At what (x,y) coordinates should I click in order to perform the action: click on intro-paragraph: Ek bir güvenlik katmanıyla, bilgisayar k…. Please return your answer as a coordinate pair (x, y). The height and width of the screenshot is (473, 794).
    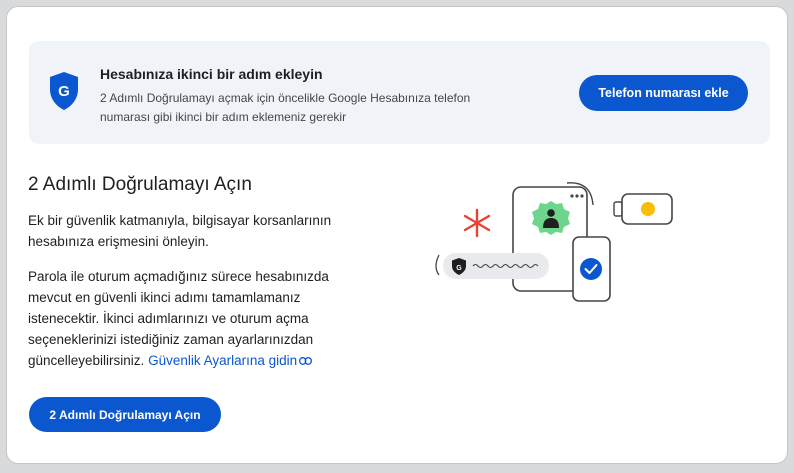
    Looking at the image, I should click on (180, 231).